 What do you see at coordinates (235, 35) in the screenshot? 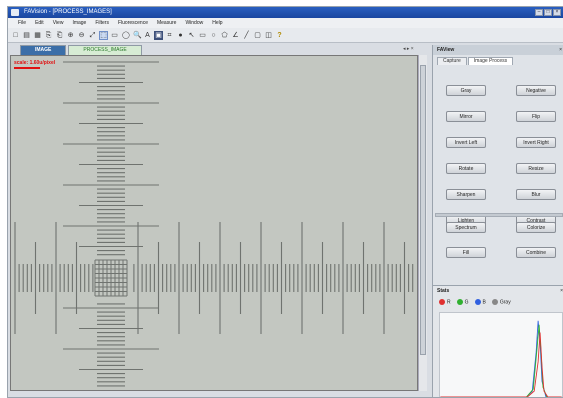
I see `angle-tool-icon: ∠` at bounding box center [235, 35].